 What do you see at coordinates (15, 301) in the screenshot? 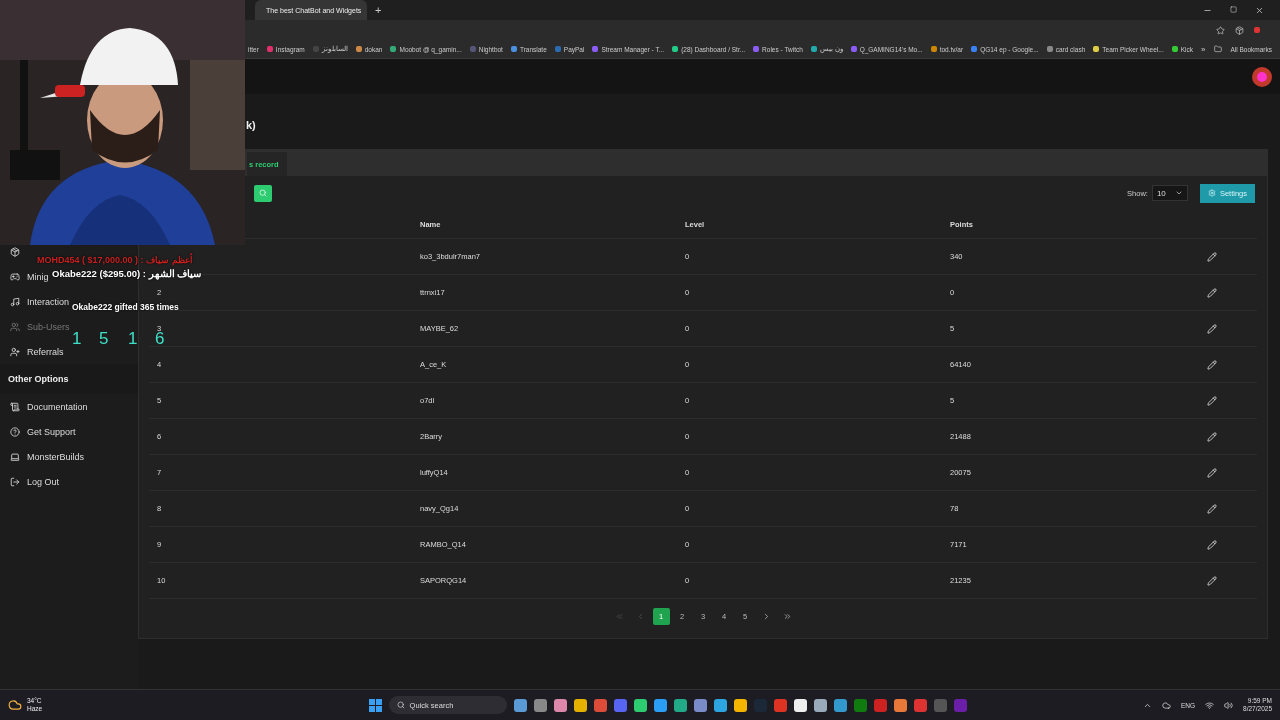
I see `music-icon` at bounding box center [15, 301].